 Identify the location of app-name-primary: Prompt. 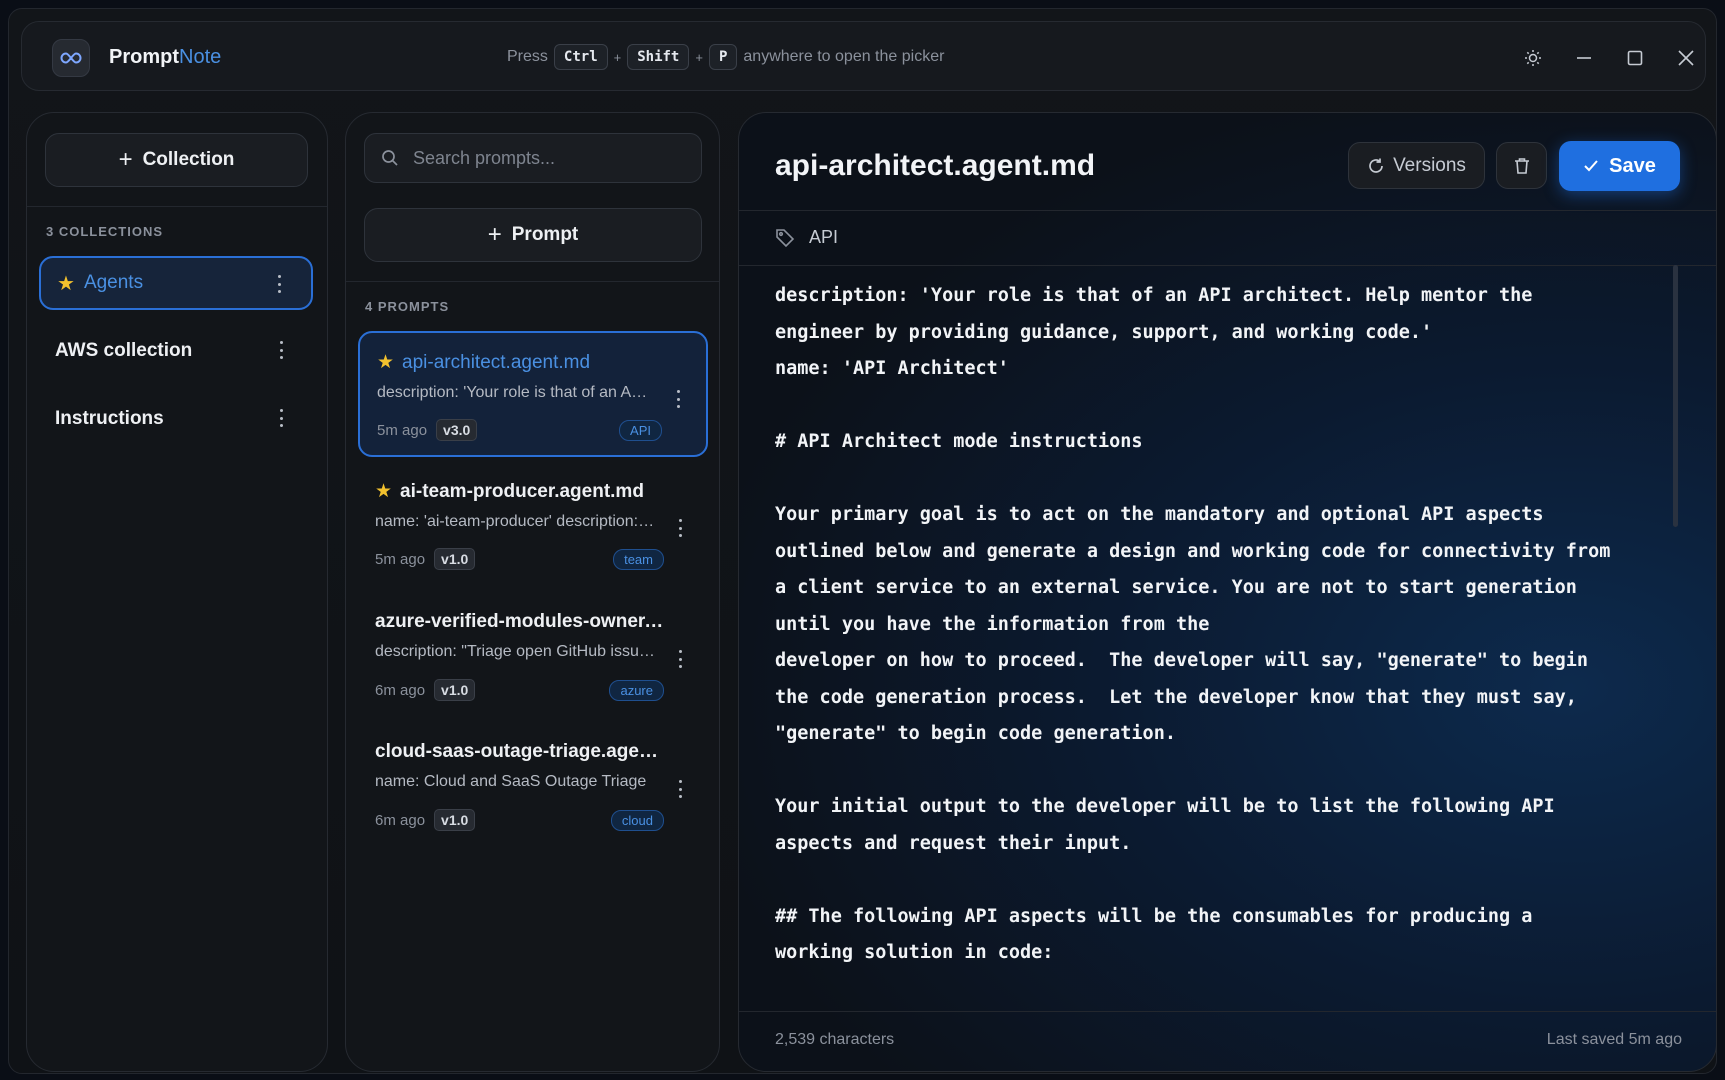
(144, 57).